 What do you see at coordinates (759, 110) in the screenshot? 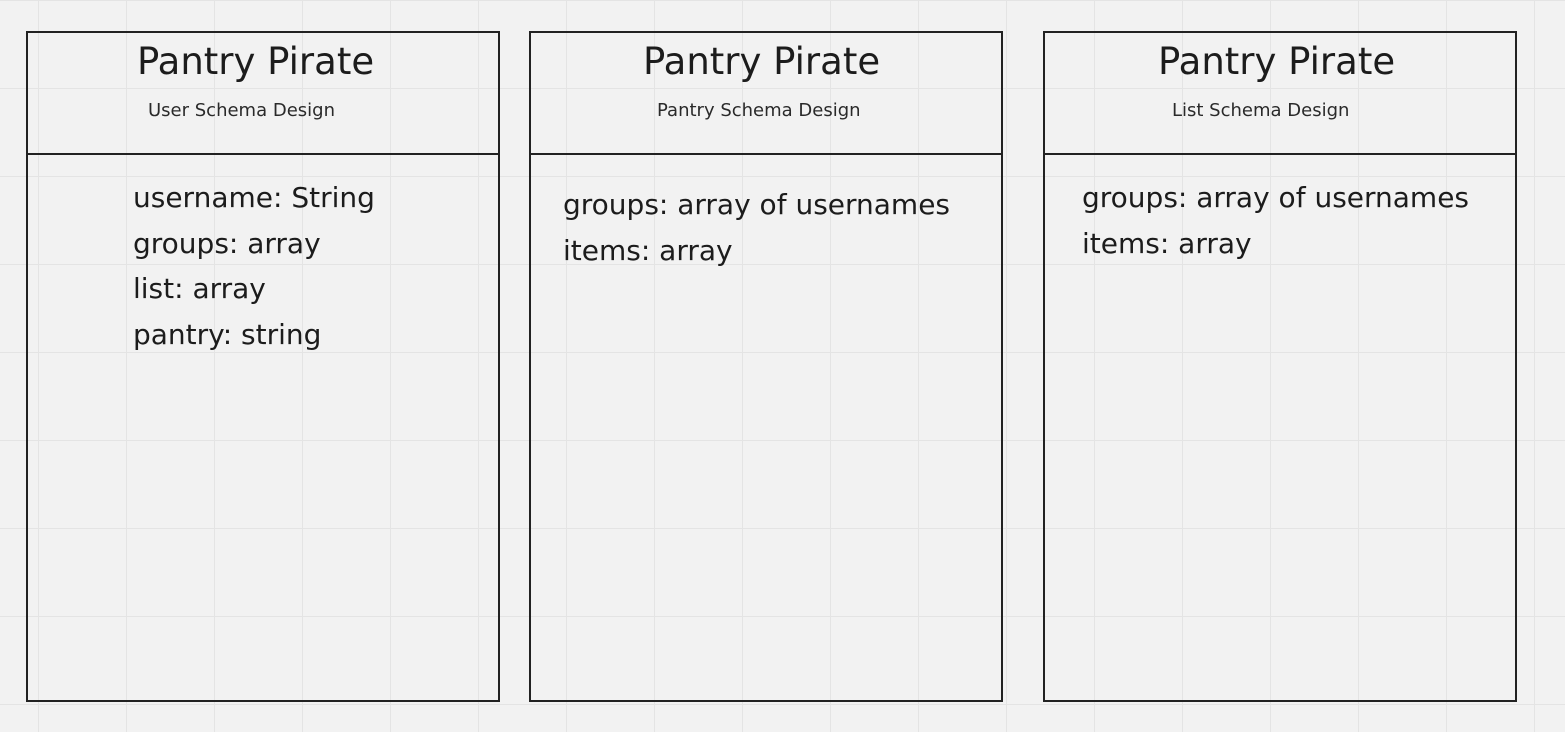
I see `card-subtitle: Pantry Schema Design` at bounding box center [759, 110].